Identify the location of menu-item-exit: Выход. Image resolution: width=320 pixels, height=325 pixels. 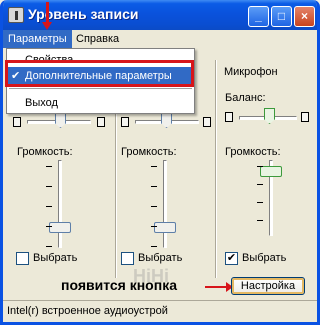
(100, 103).